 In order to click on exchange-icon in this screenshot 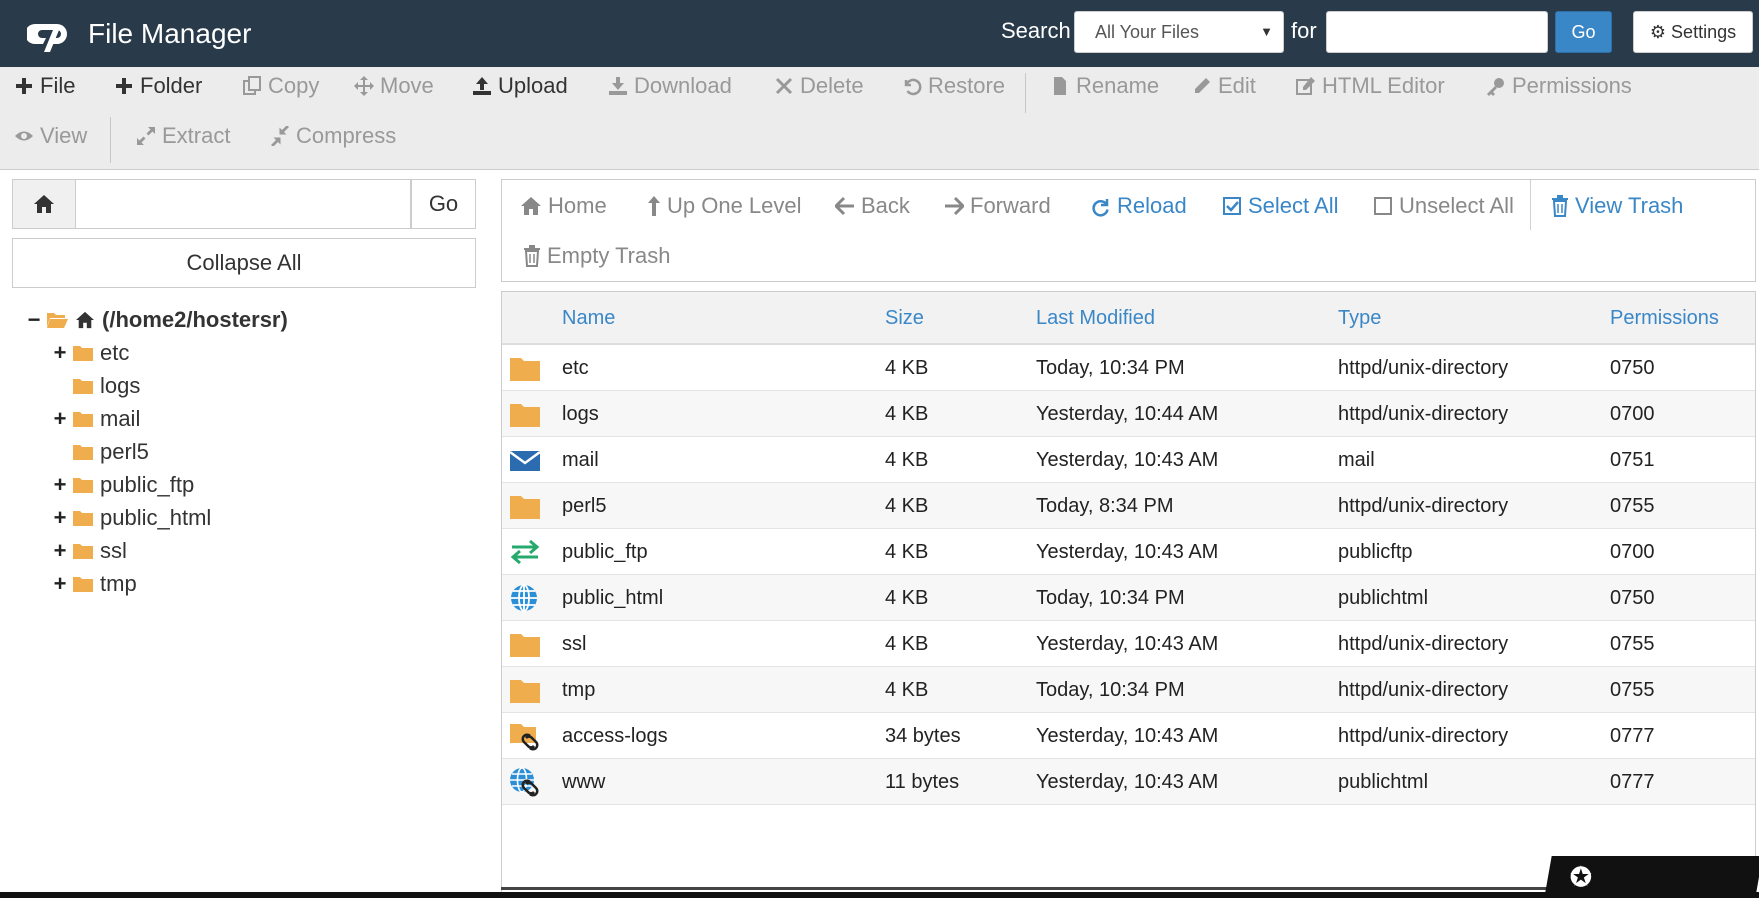, I will do `click(525, 552)`.